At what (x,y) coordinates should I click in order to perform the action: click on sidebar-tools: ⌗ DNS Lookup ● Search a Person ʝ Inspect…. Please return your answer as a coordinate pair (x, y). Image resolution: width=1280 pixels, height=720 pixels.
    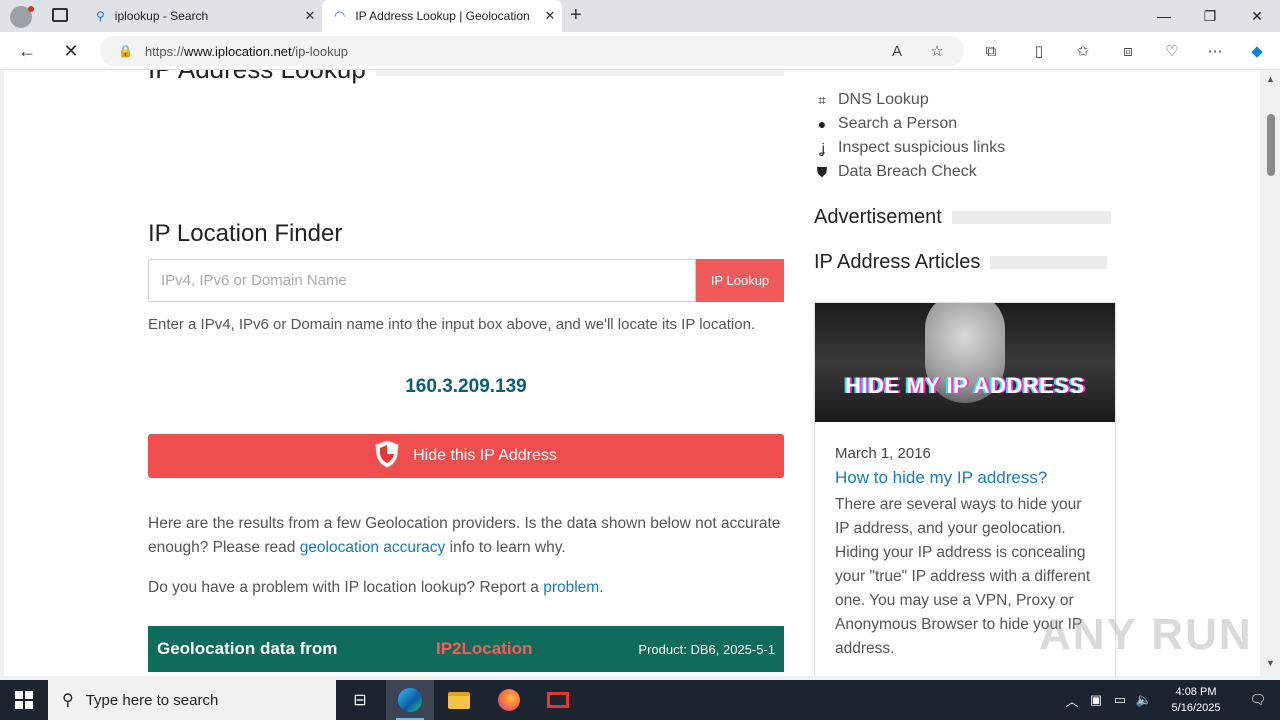
    Looking at the image, I should click on (909, 136).